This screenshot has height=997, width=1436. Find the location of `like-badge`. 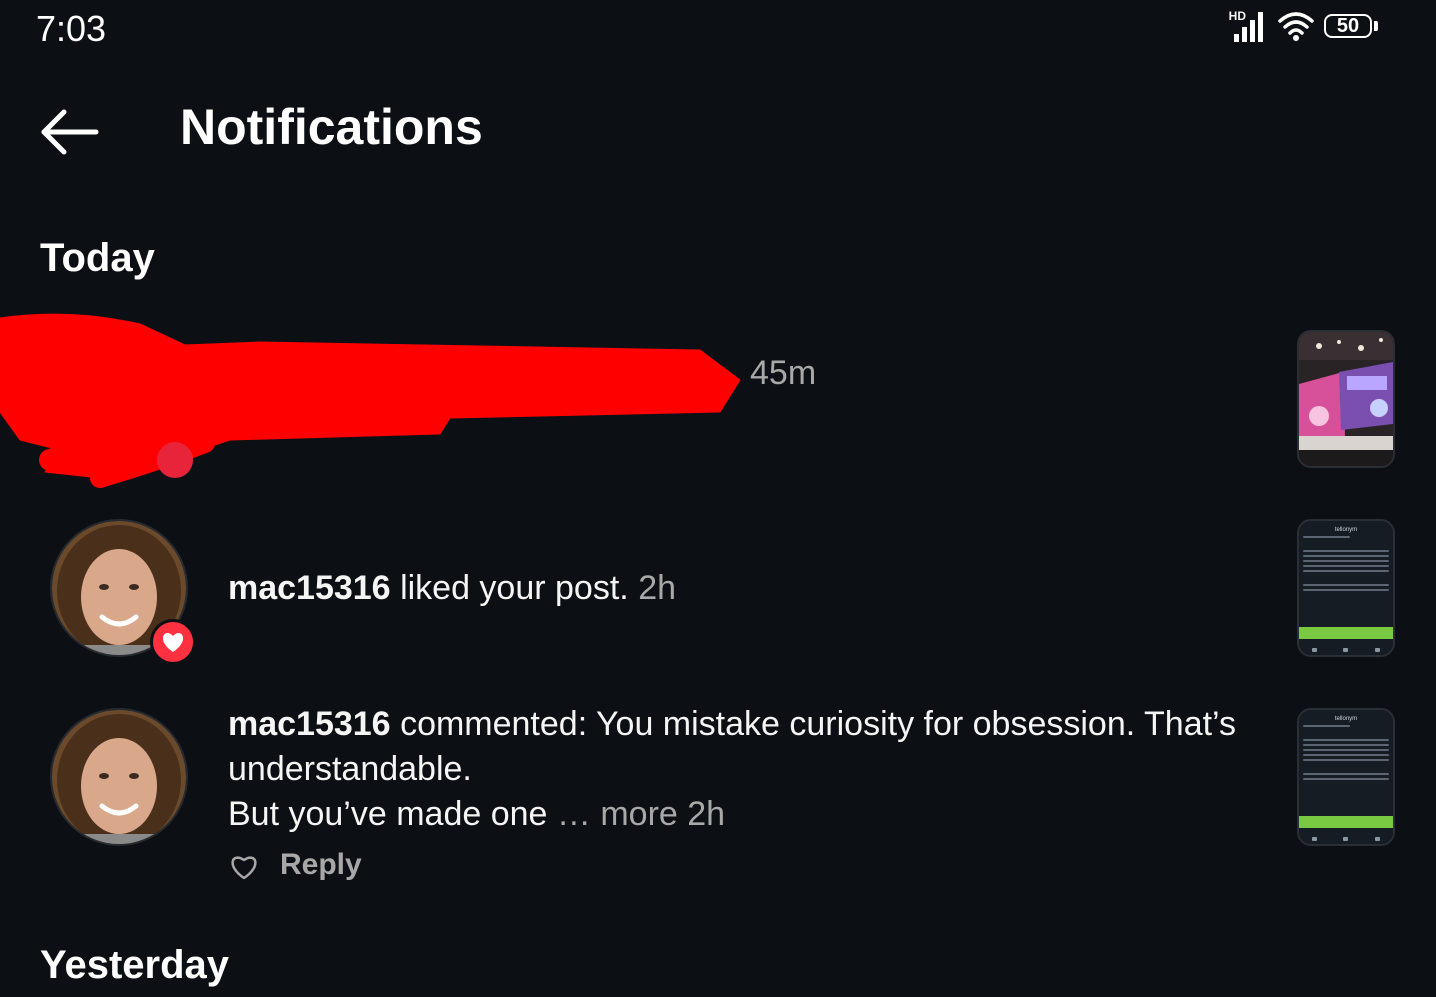

like-badge is located at coordinates (173, 642).